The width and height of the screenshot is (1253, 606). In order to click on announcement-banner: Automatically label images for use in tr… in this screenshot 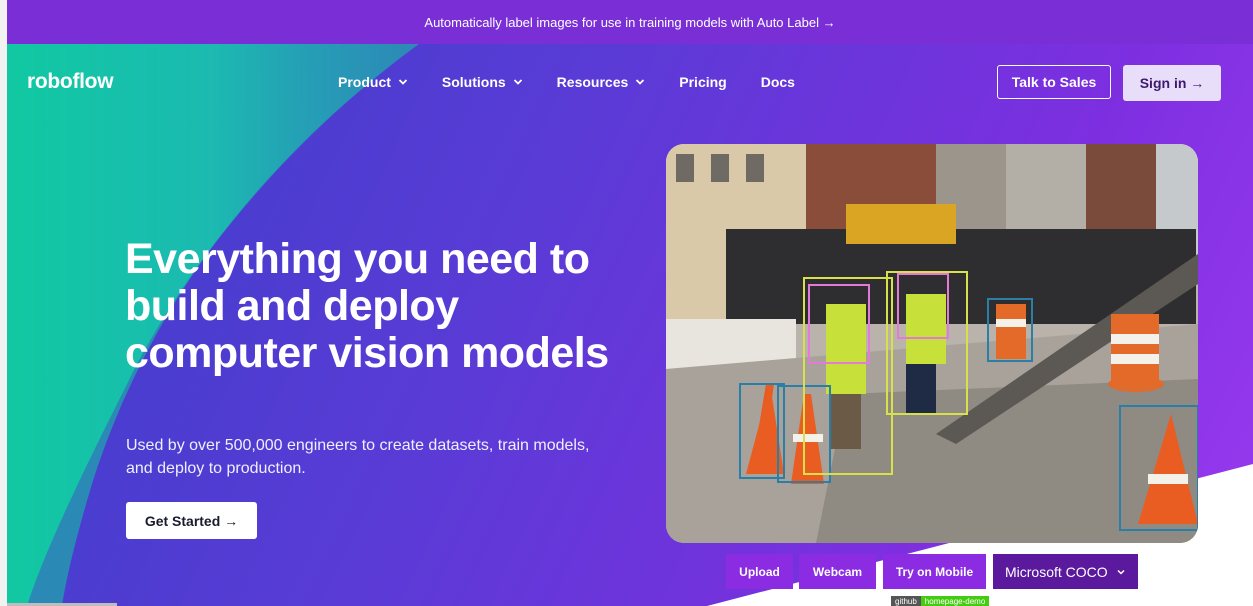, I will do `click(630, 22)`.